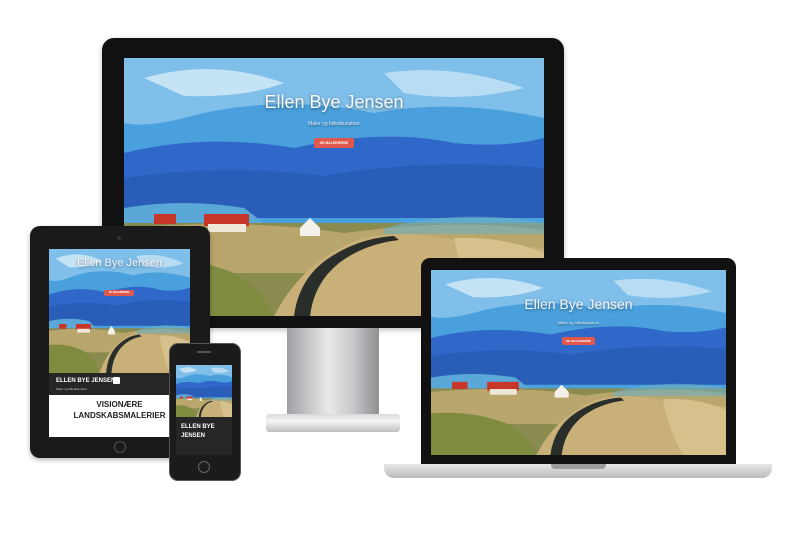 The width and height of the screenshot is (800, 552). Describe the element at coordinates (120, 447) in the screenshot. I see `tablet-home-button` at that location.